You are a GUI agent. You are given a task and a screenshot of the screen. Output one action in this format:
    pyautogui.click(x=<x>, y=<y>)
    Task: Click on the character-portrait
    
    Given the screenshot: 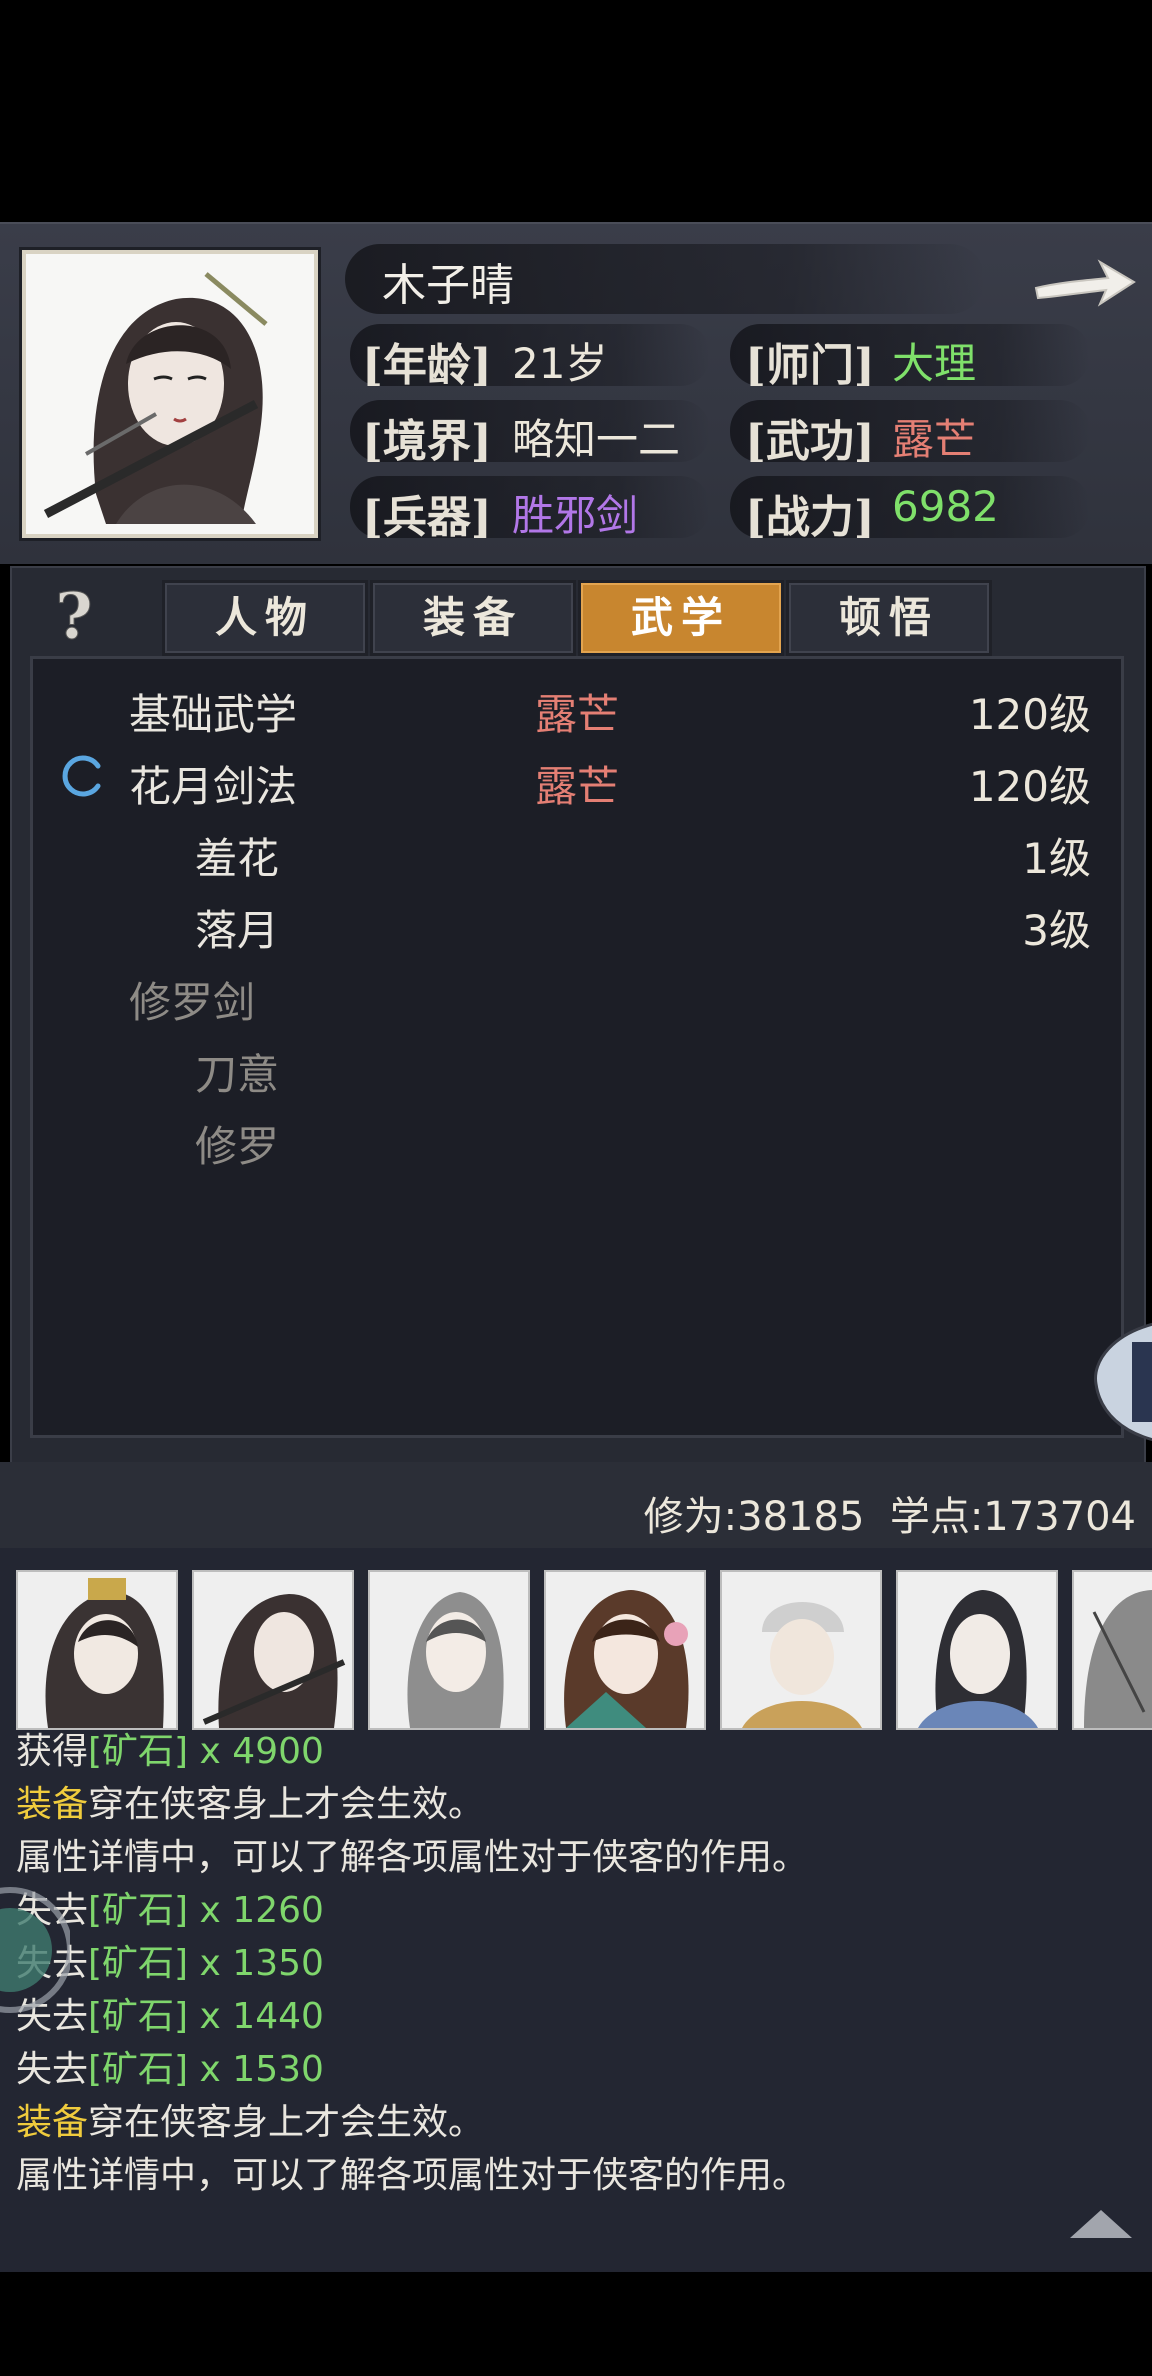 What is the action you would take?
    pyautogui.click(x=170, y=394)
    